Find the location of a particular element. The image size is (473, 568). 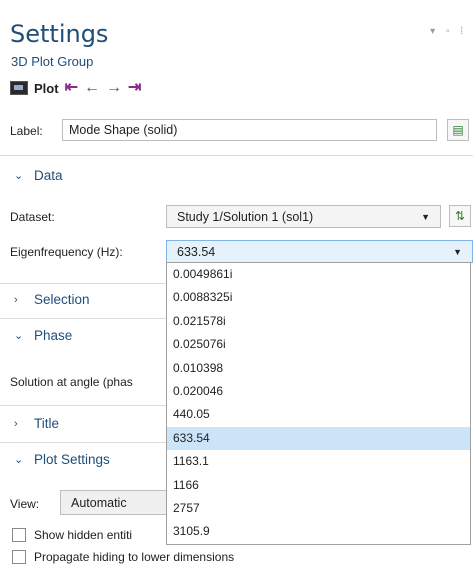

show-hidden-row: Show hidden entiti is located at coordinates (72, 535).